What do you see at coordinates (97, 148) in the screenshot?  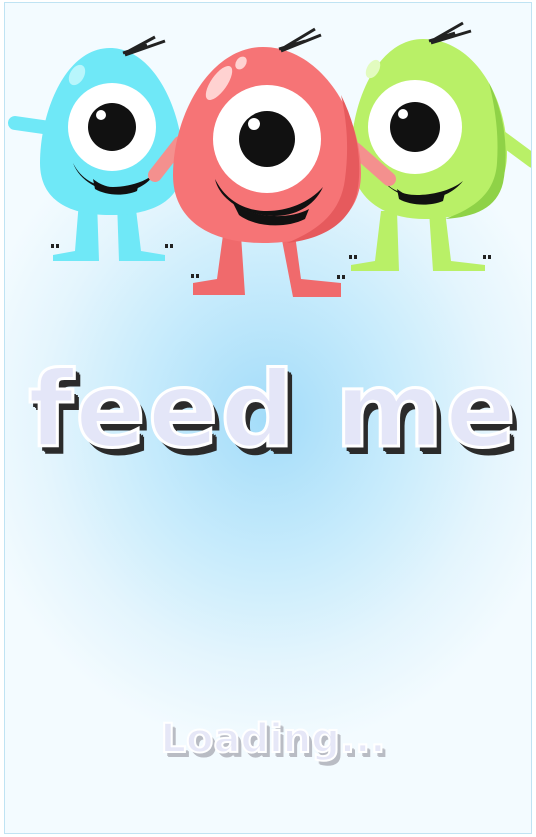 I see `blue-monster` at bounding box center [97, 148].